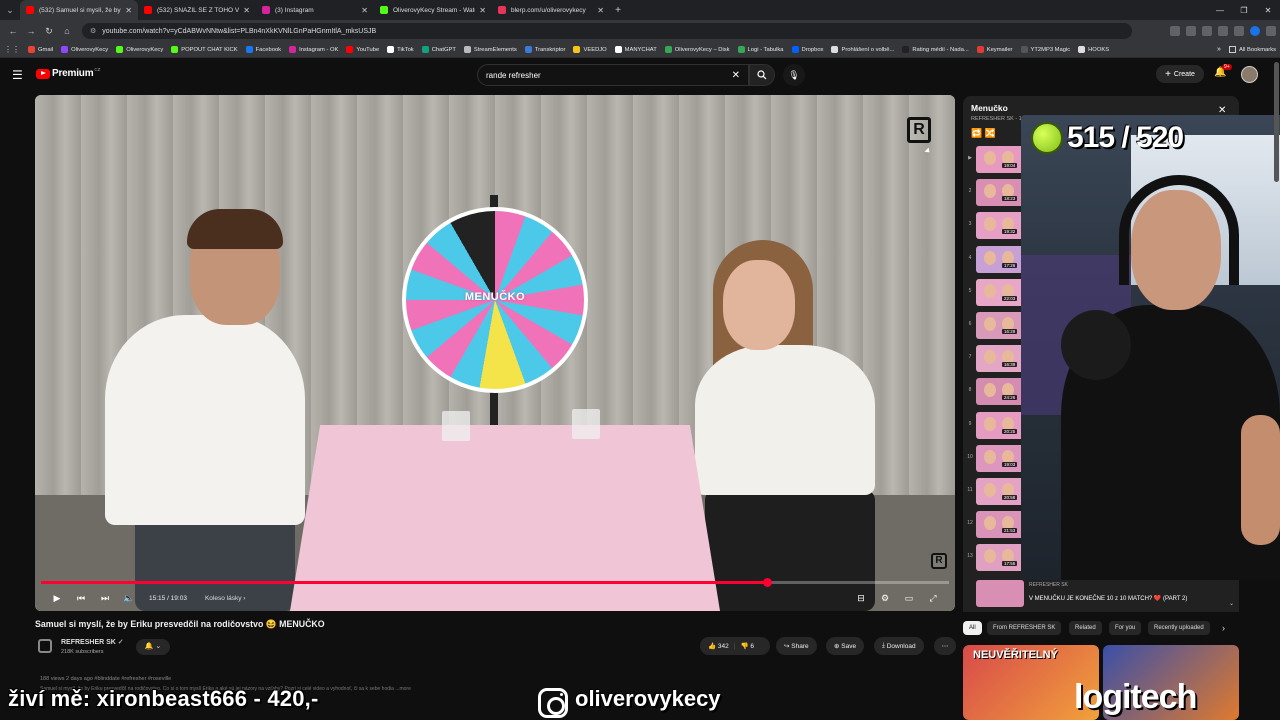  Describe the element at coordinates (640, 49) in the screenshot. I see `bookmark-label: MANYCHAT` at that location.